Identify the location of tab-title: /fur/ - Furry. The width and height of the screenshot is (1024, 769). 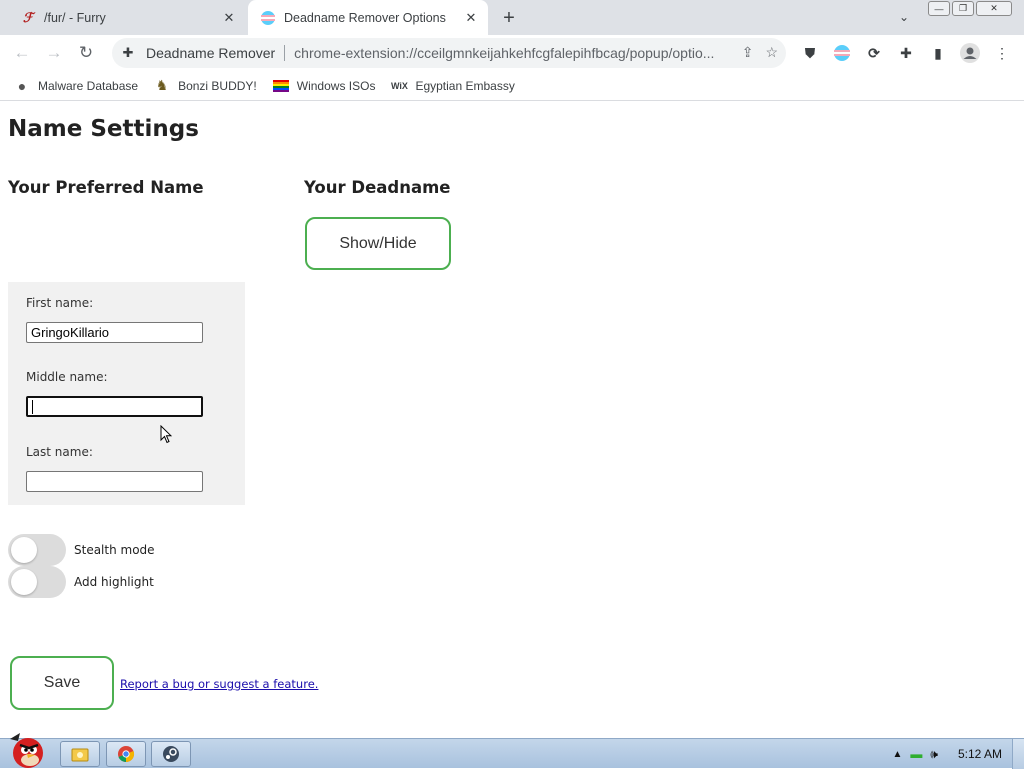
(132, 18).